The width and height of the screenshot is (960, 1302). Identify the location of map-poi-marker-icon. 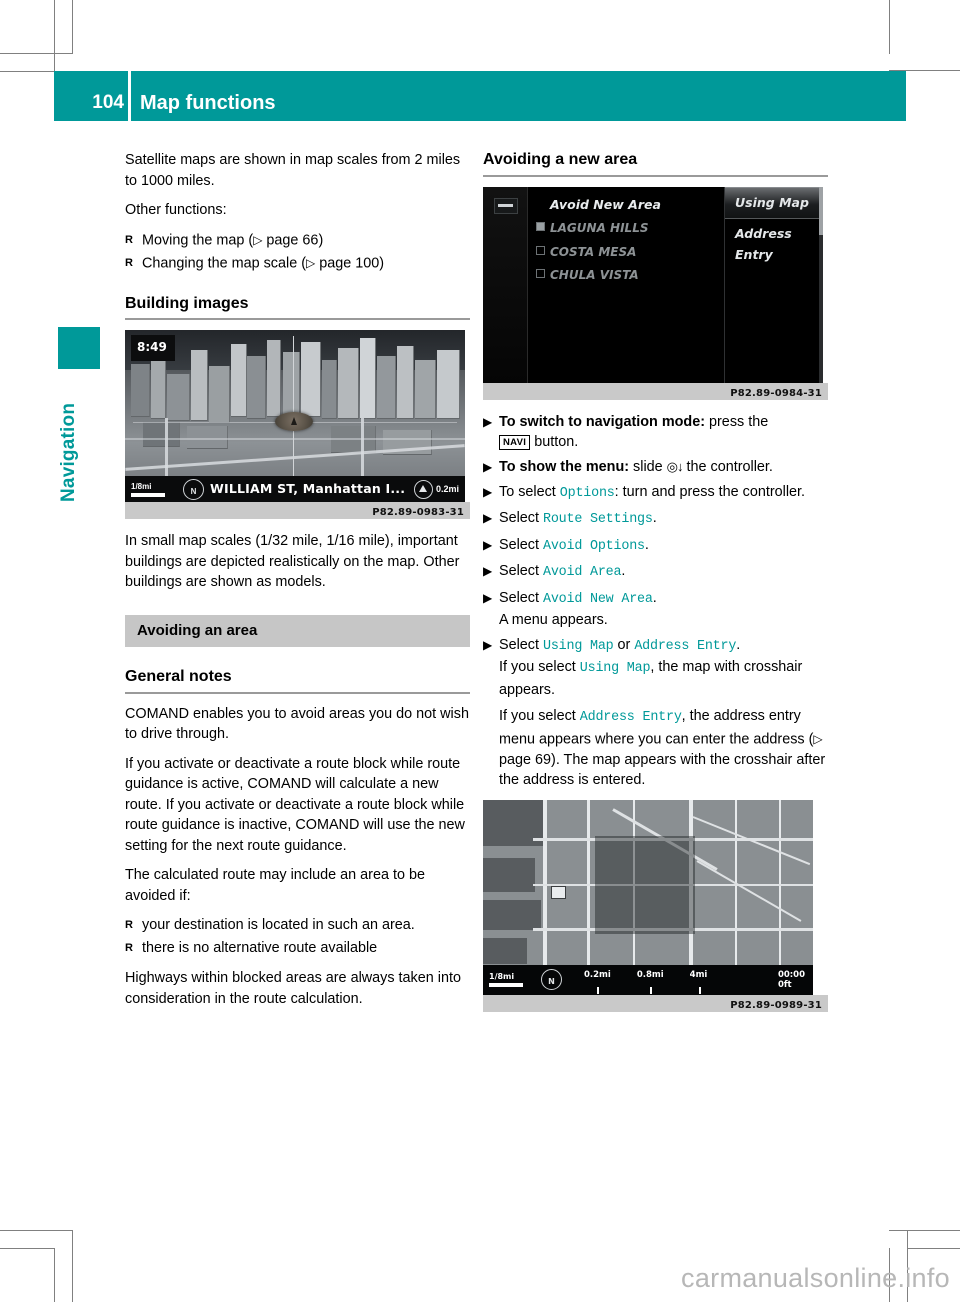
(558, 892).